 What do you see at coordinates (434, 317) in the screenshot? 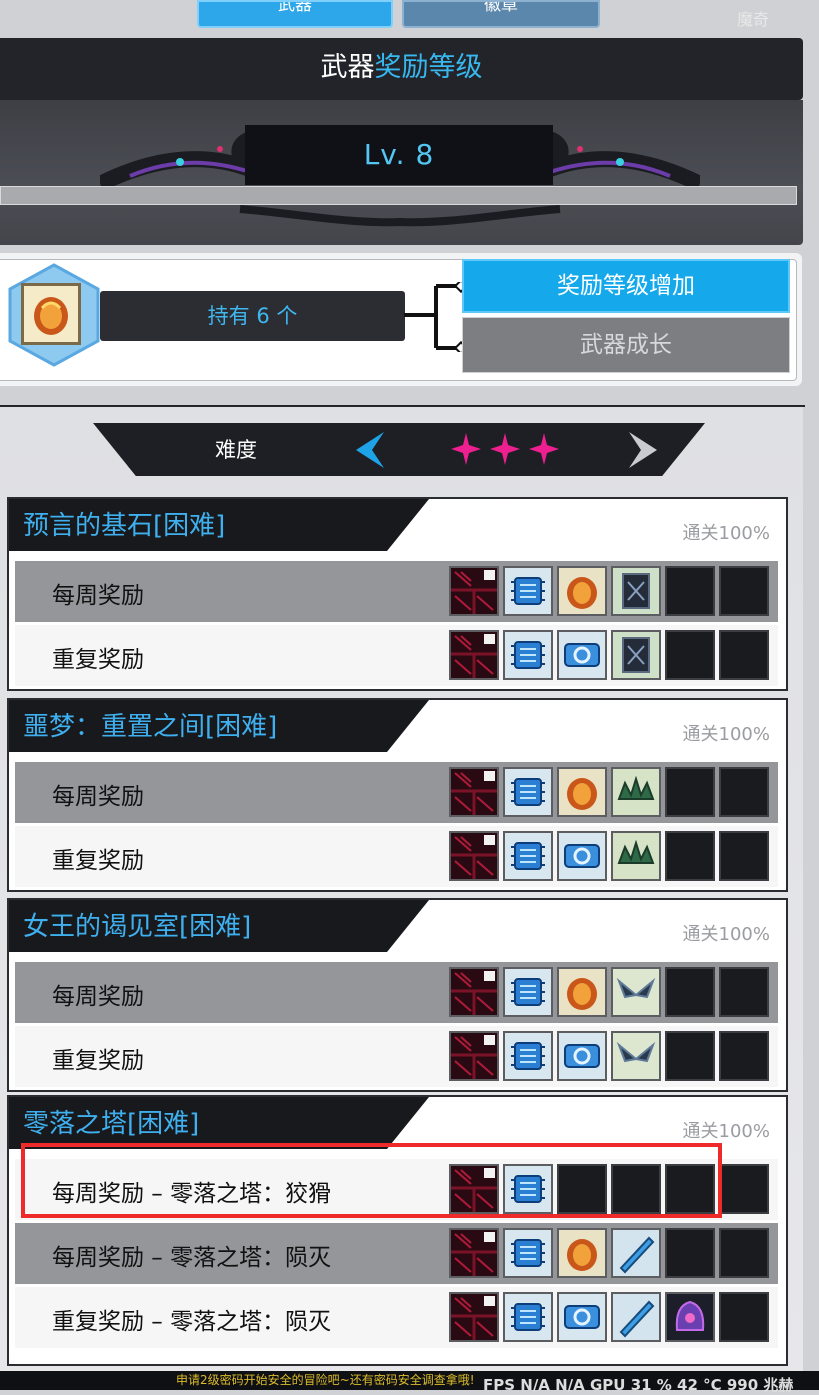
I see `branch-connector` at bounding box center [434, 317].